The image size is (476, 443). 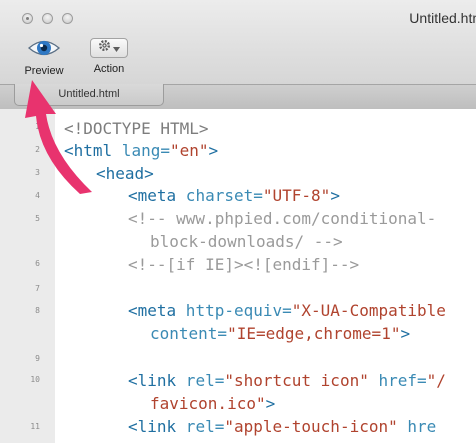 I want to click on code-line: content="IE=edge,chrome=1">, so click(x=280, y=334).